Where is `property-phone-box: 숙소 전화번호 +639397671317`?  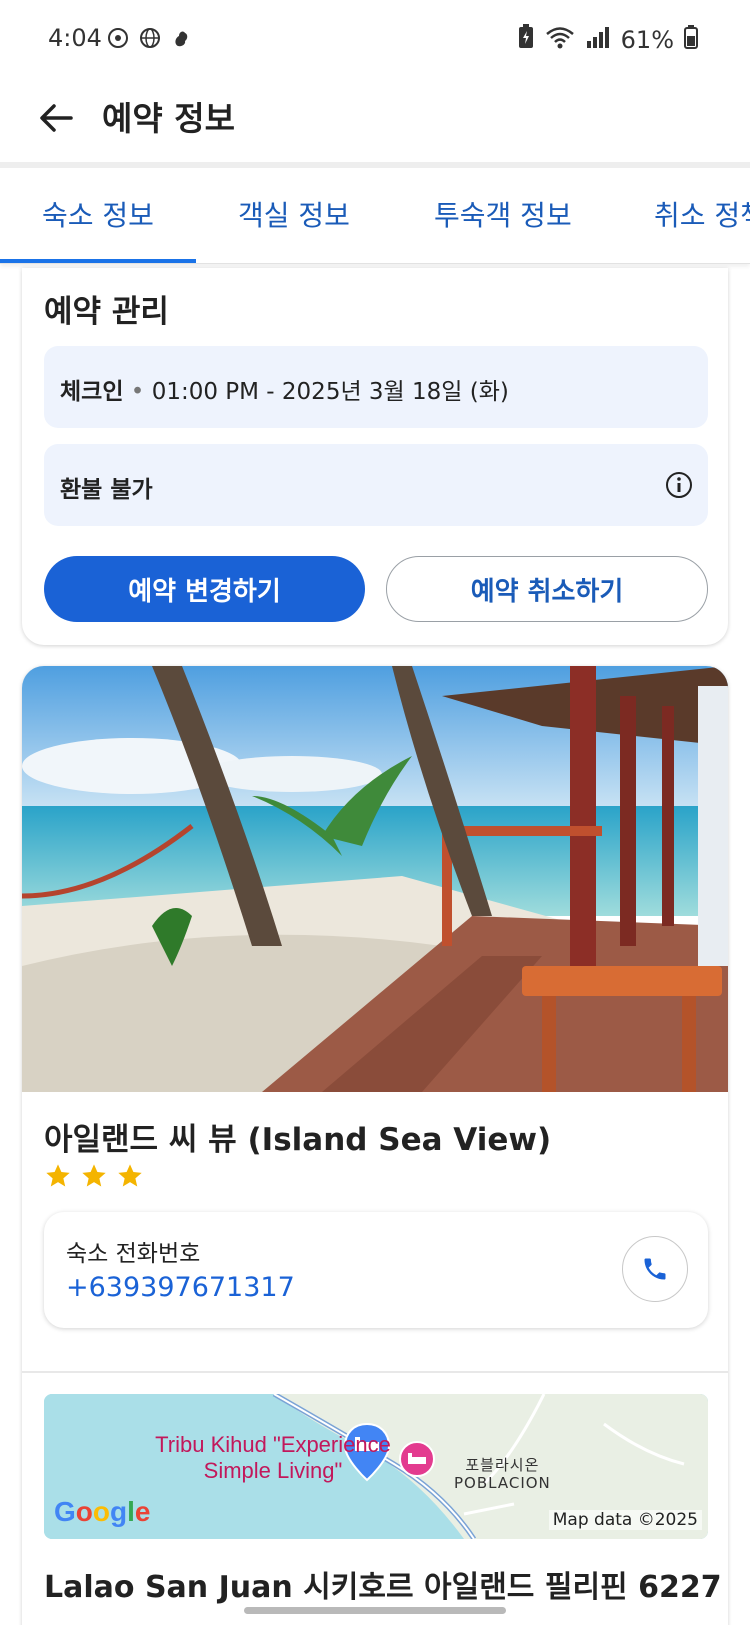
property-phone-box: 숙소 전화번호 +639397671317 is located at coordinates (376, 1270).